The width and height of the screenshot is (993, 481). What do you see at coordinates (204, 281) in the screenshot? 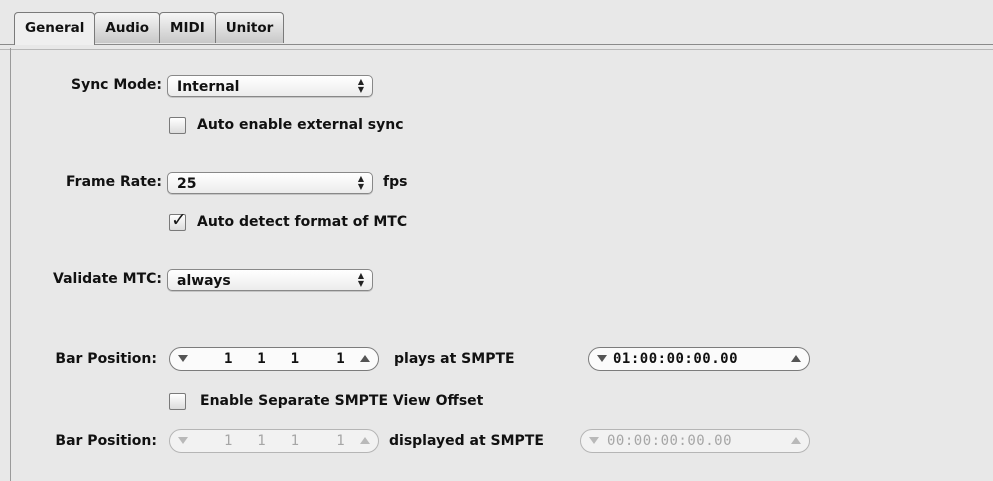
I see `validate-mtc-value: always` at bounding box center [204, 281].